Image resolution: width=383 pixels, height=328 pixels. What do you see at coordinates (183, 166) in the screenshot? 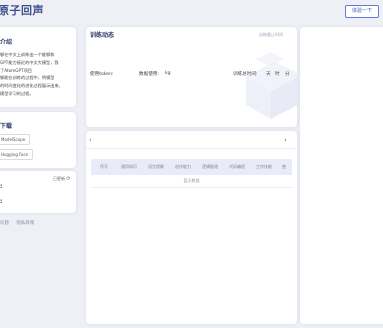
I see `column-header: 创作能力` at bounding box center [183, 166].